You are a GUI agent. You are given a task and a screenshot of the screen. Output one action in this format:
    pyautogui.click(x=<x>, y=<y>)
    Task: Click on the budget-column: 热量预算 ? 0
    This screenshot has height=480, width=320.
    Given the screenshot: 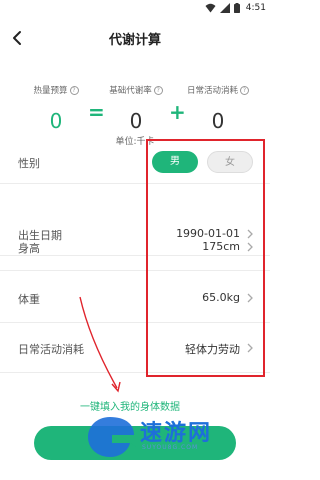 What is the action you would take?
    pyautogui.click(x=56, y=105)
    